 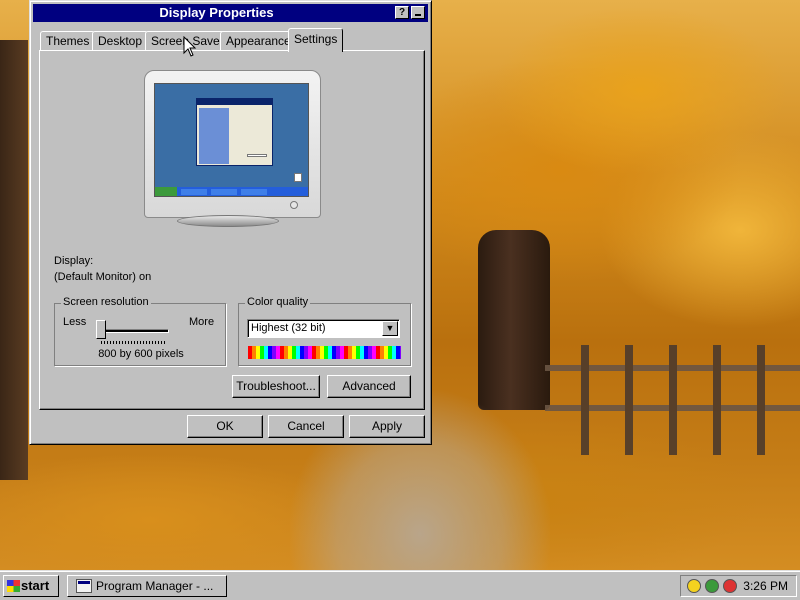 What do you see at coordinates (288, 328) in the screenshot?
I see `color-quality-value: Highest (32 bit)` at bounding box center [288, 328].